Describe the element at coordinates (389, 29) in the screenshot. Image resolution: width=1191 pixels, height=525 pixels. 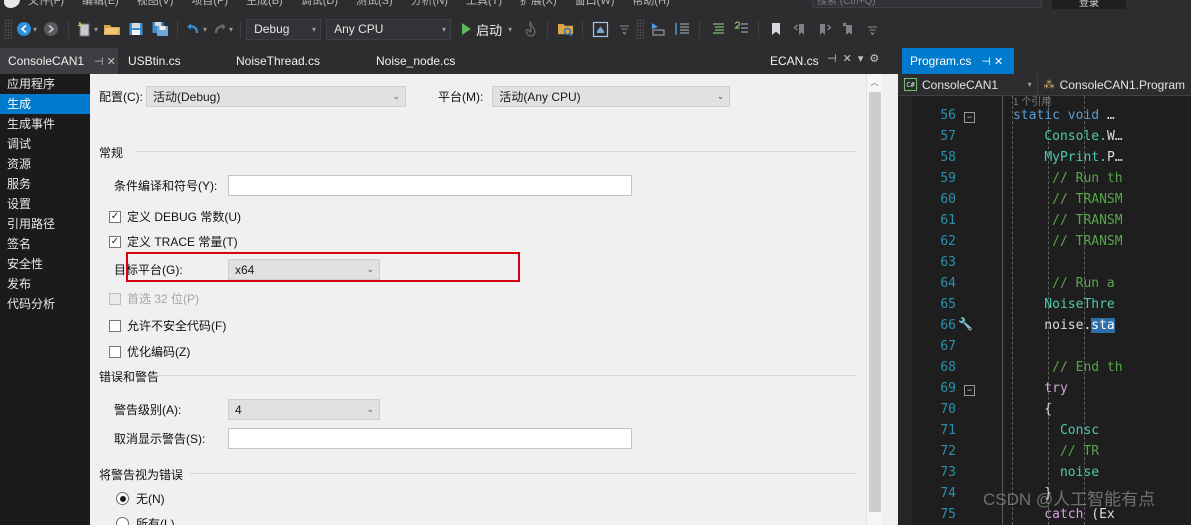
I see `solution-platform-dropdown: Any CPU ▾` at that location.